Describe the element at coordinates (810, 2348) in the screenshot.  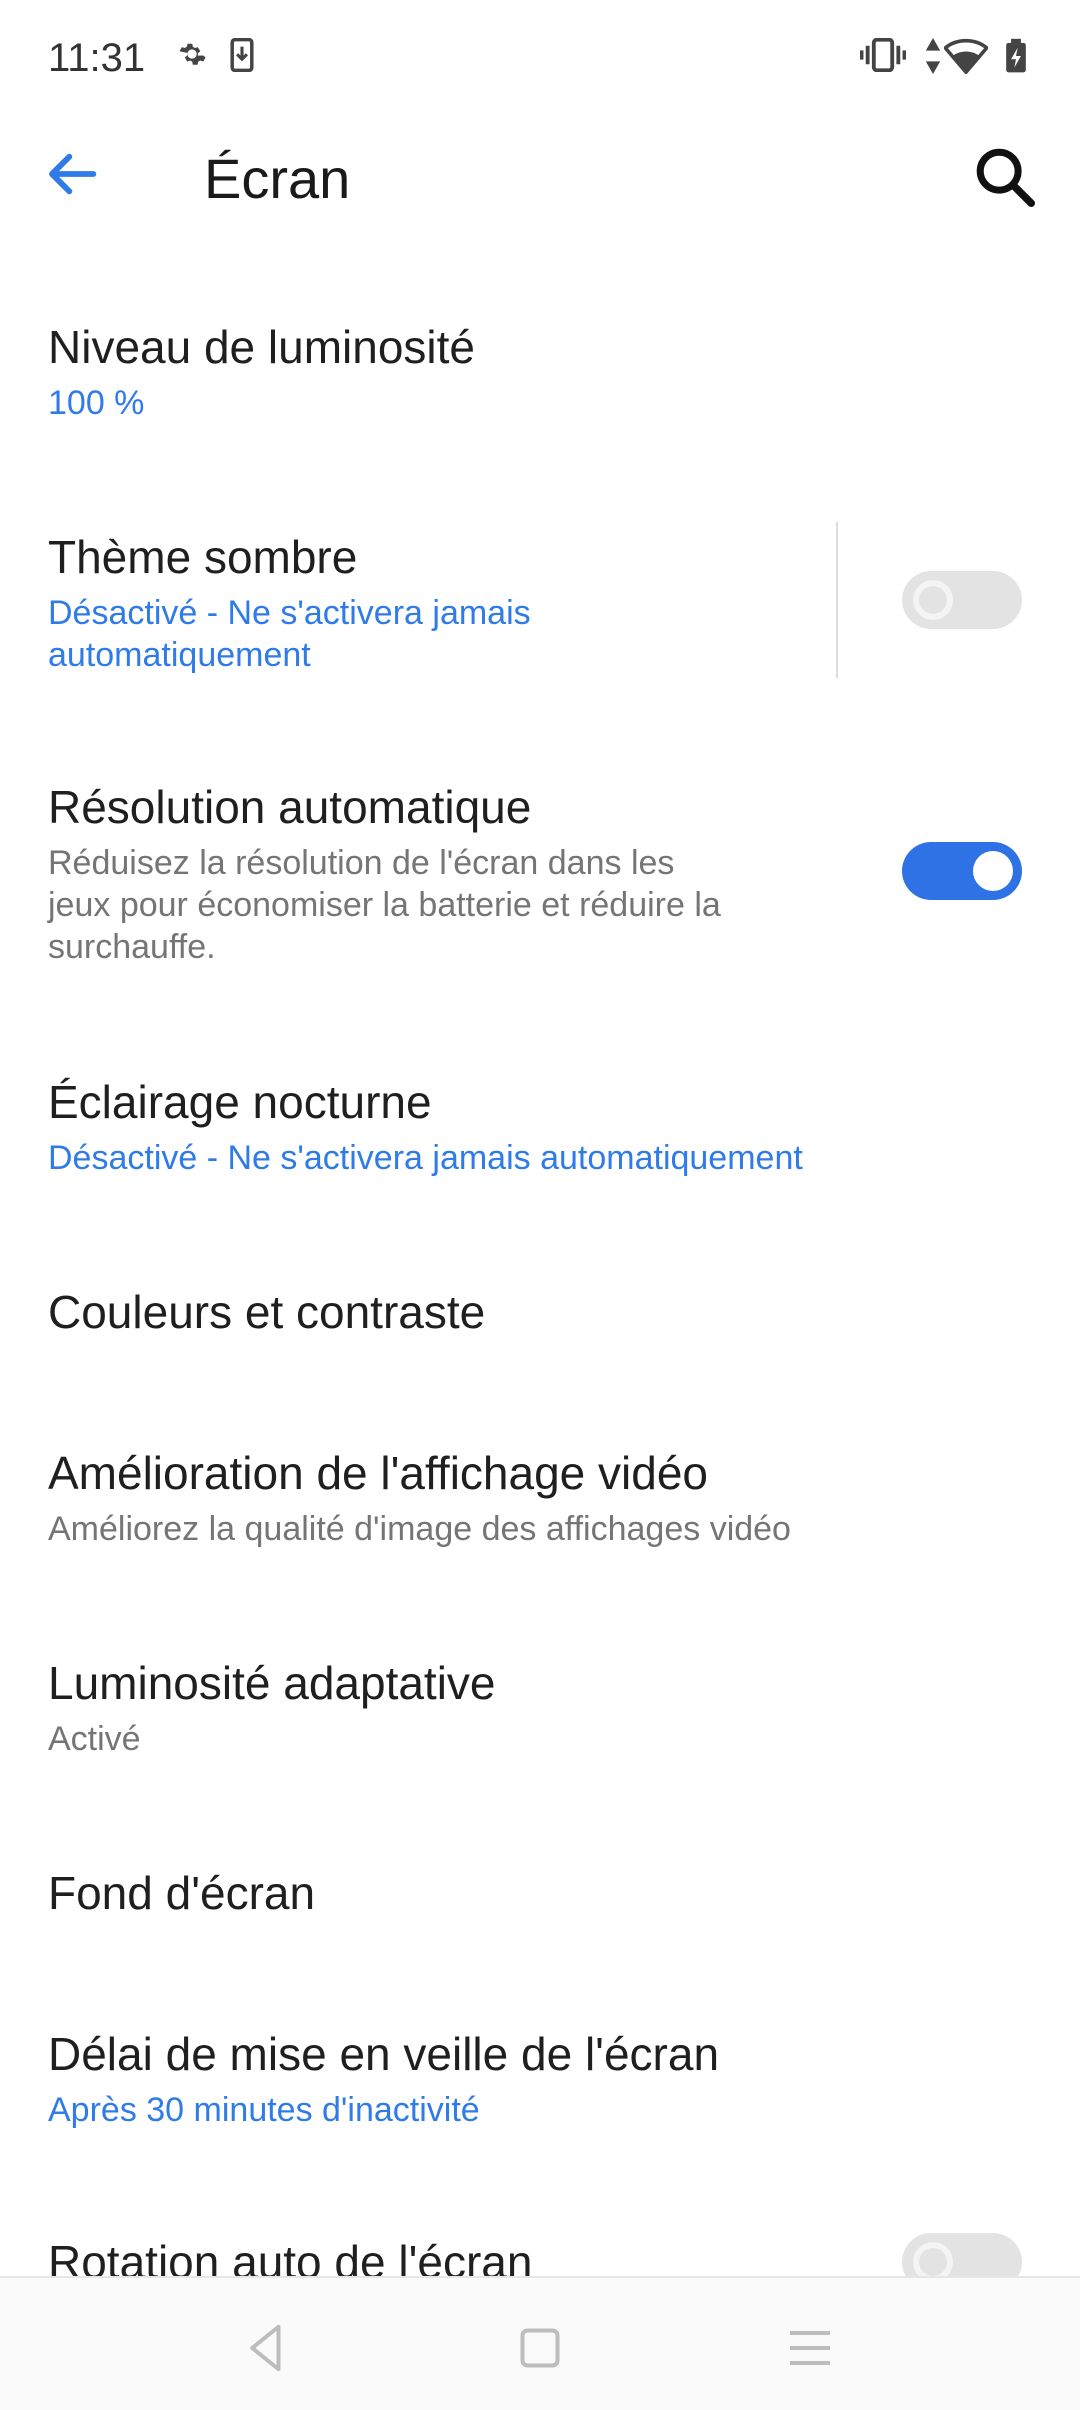
I see `menu-lines-icon` at that location.